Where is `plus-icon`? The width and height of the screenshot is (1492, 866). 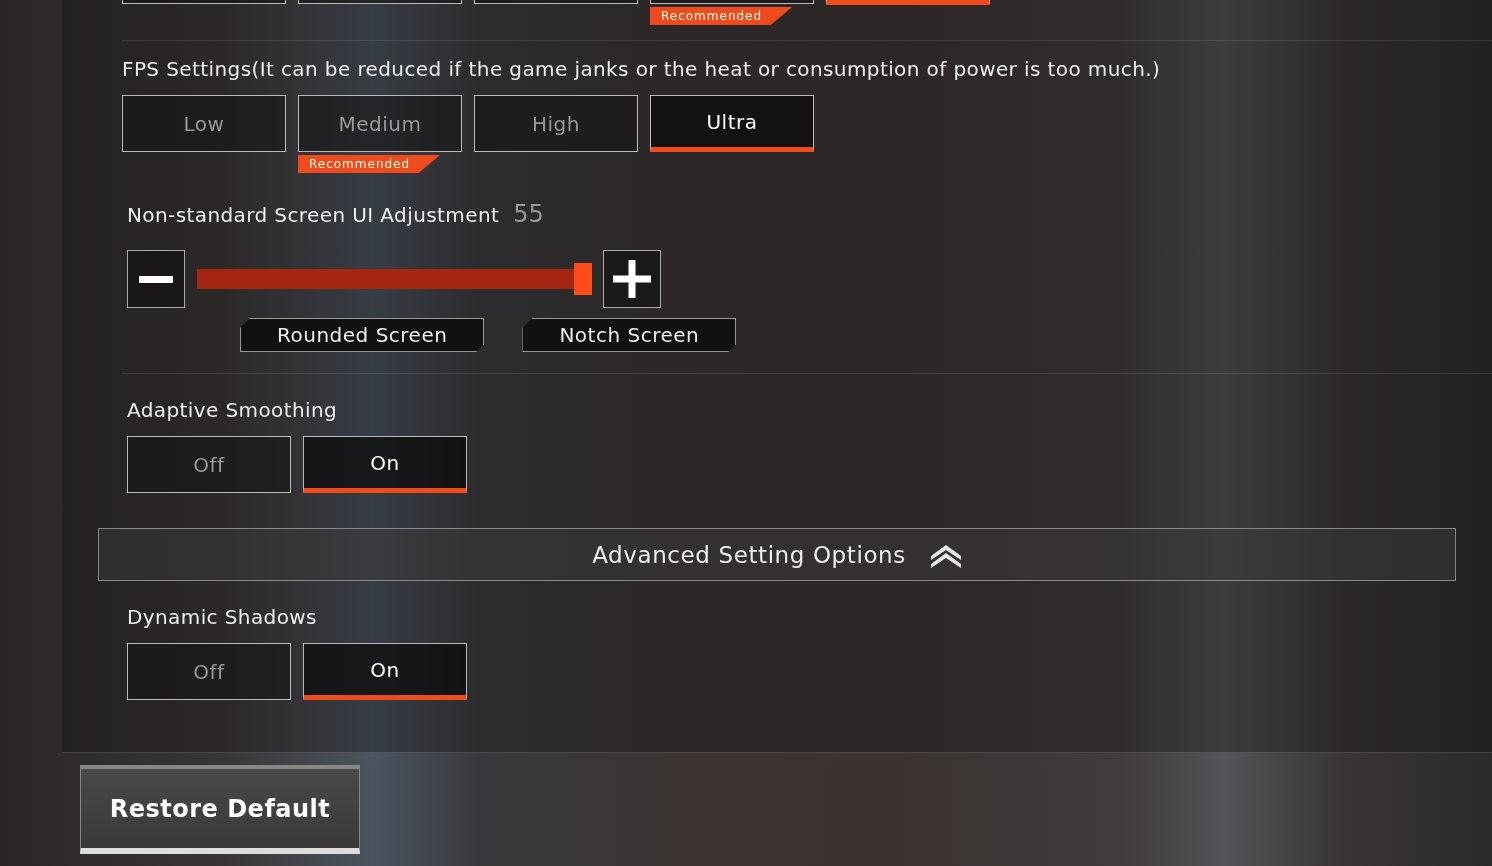
plus-icon is located at coordinates (632, 279).